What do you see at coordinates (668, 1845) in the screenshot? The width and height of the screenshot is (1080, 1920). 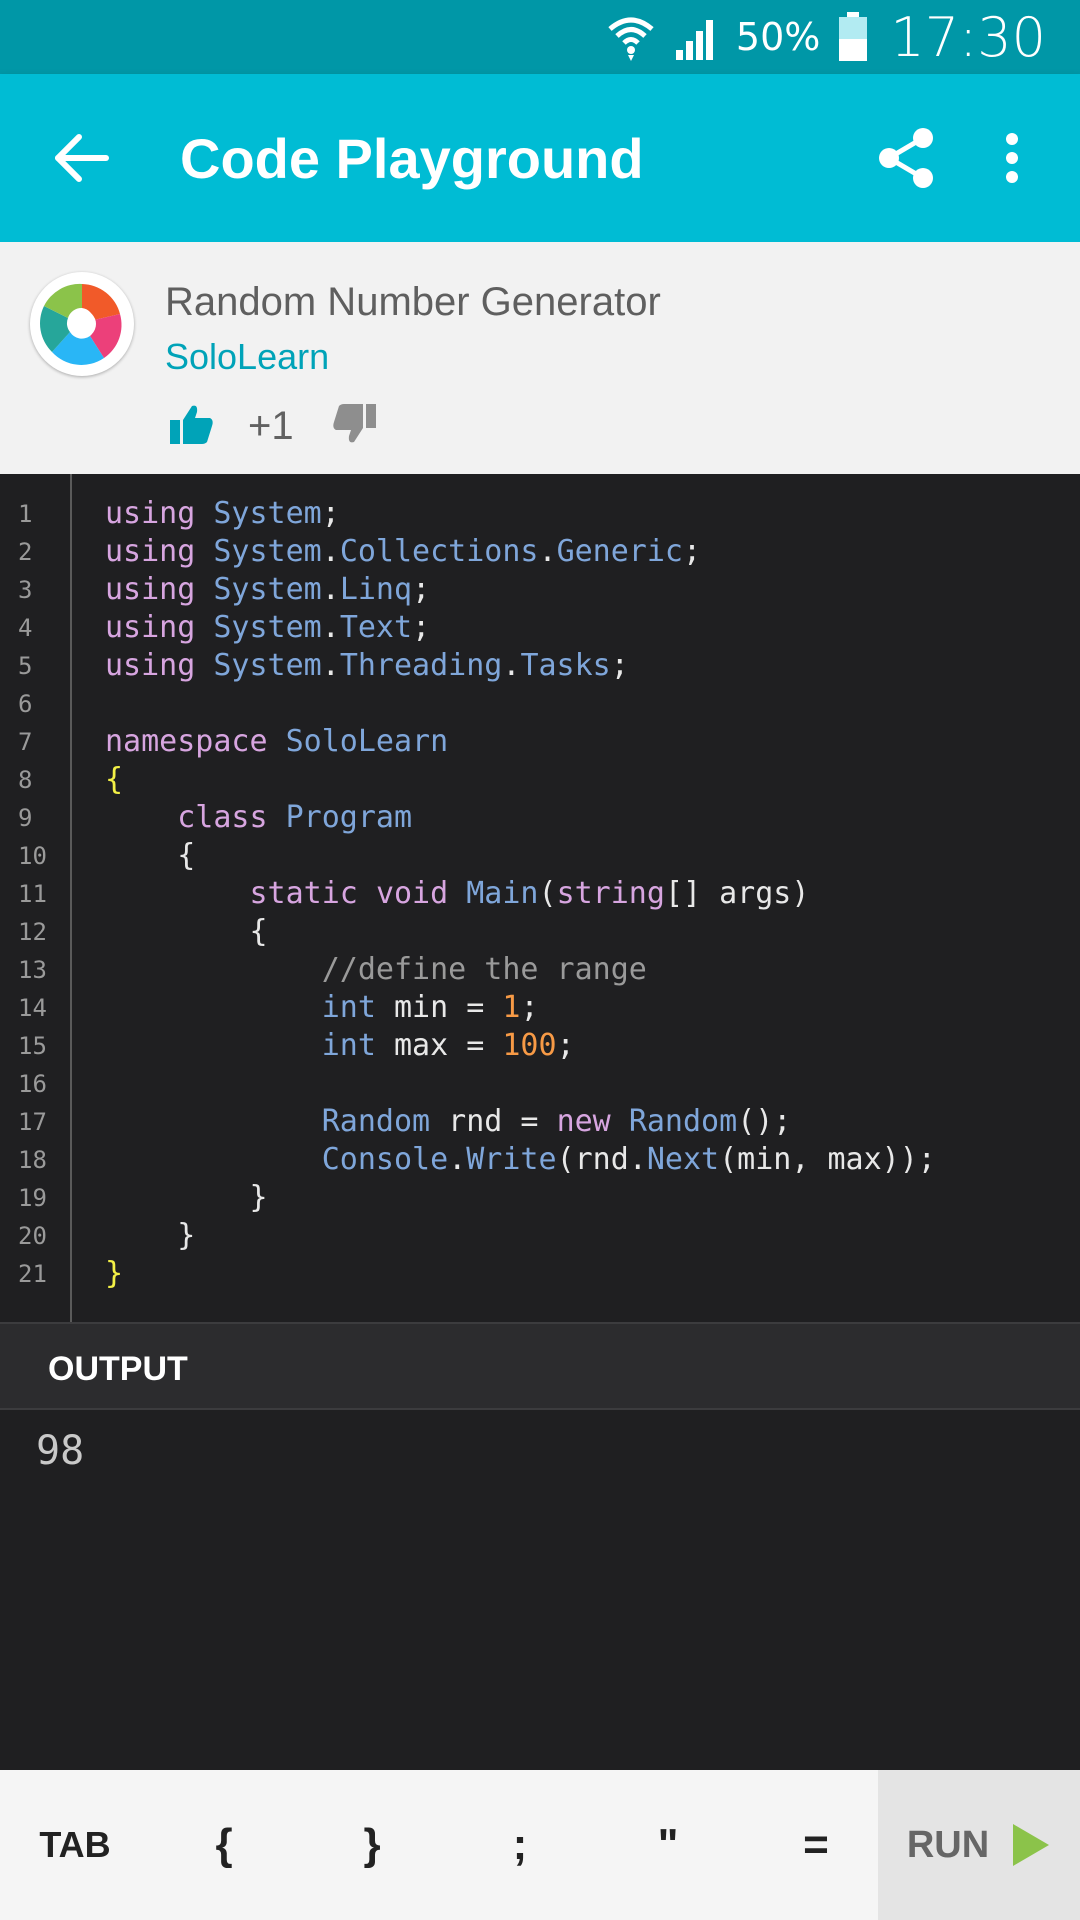 I see `quote-key: "` at bounding box center [668, 1845].